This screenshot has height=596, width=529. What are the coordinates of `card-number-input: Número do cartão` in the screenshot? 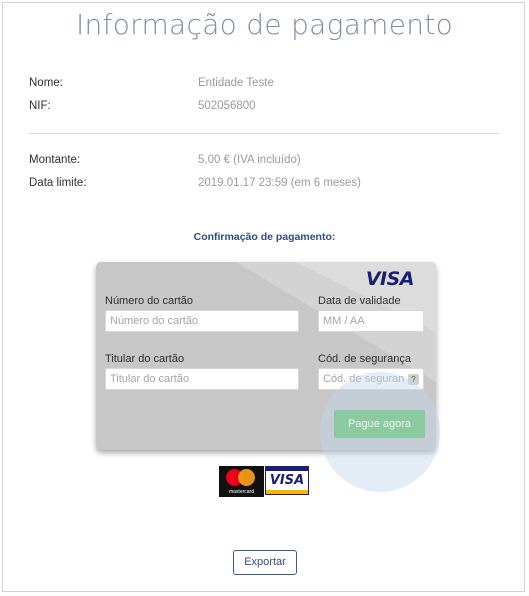 It's located at (202, 321).